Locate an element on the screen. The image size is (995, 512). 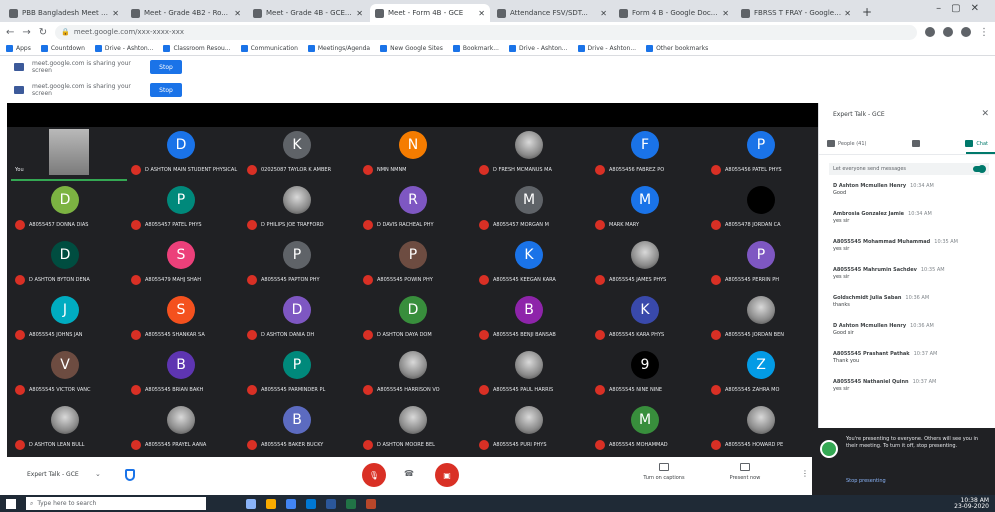
forward-icon: → is located at coordinates (26, 32).